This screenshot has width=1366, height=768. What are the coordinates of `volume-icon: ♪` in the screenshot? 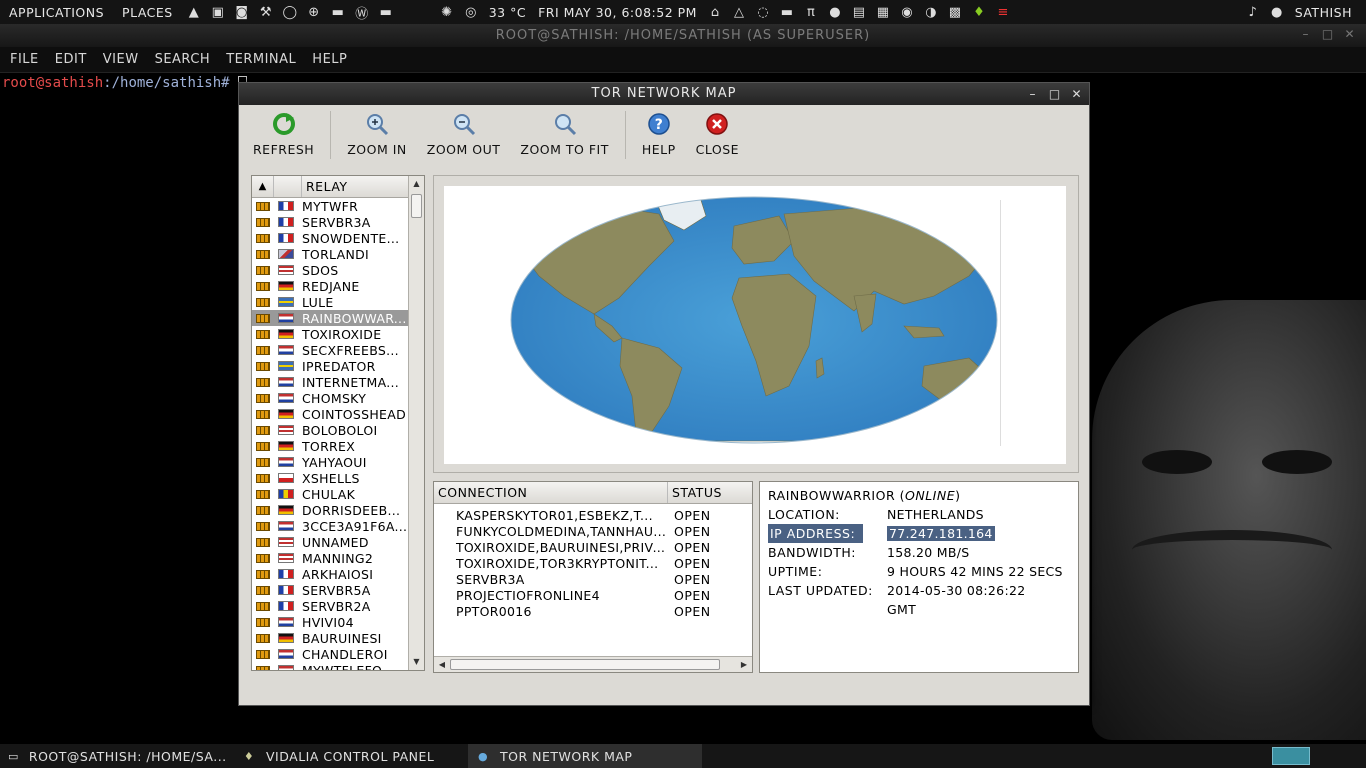 It's located at (1253, 12).